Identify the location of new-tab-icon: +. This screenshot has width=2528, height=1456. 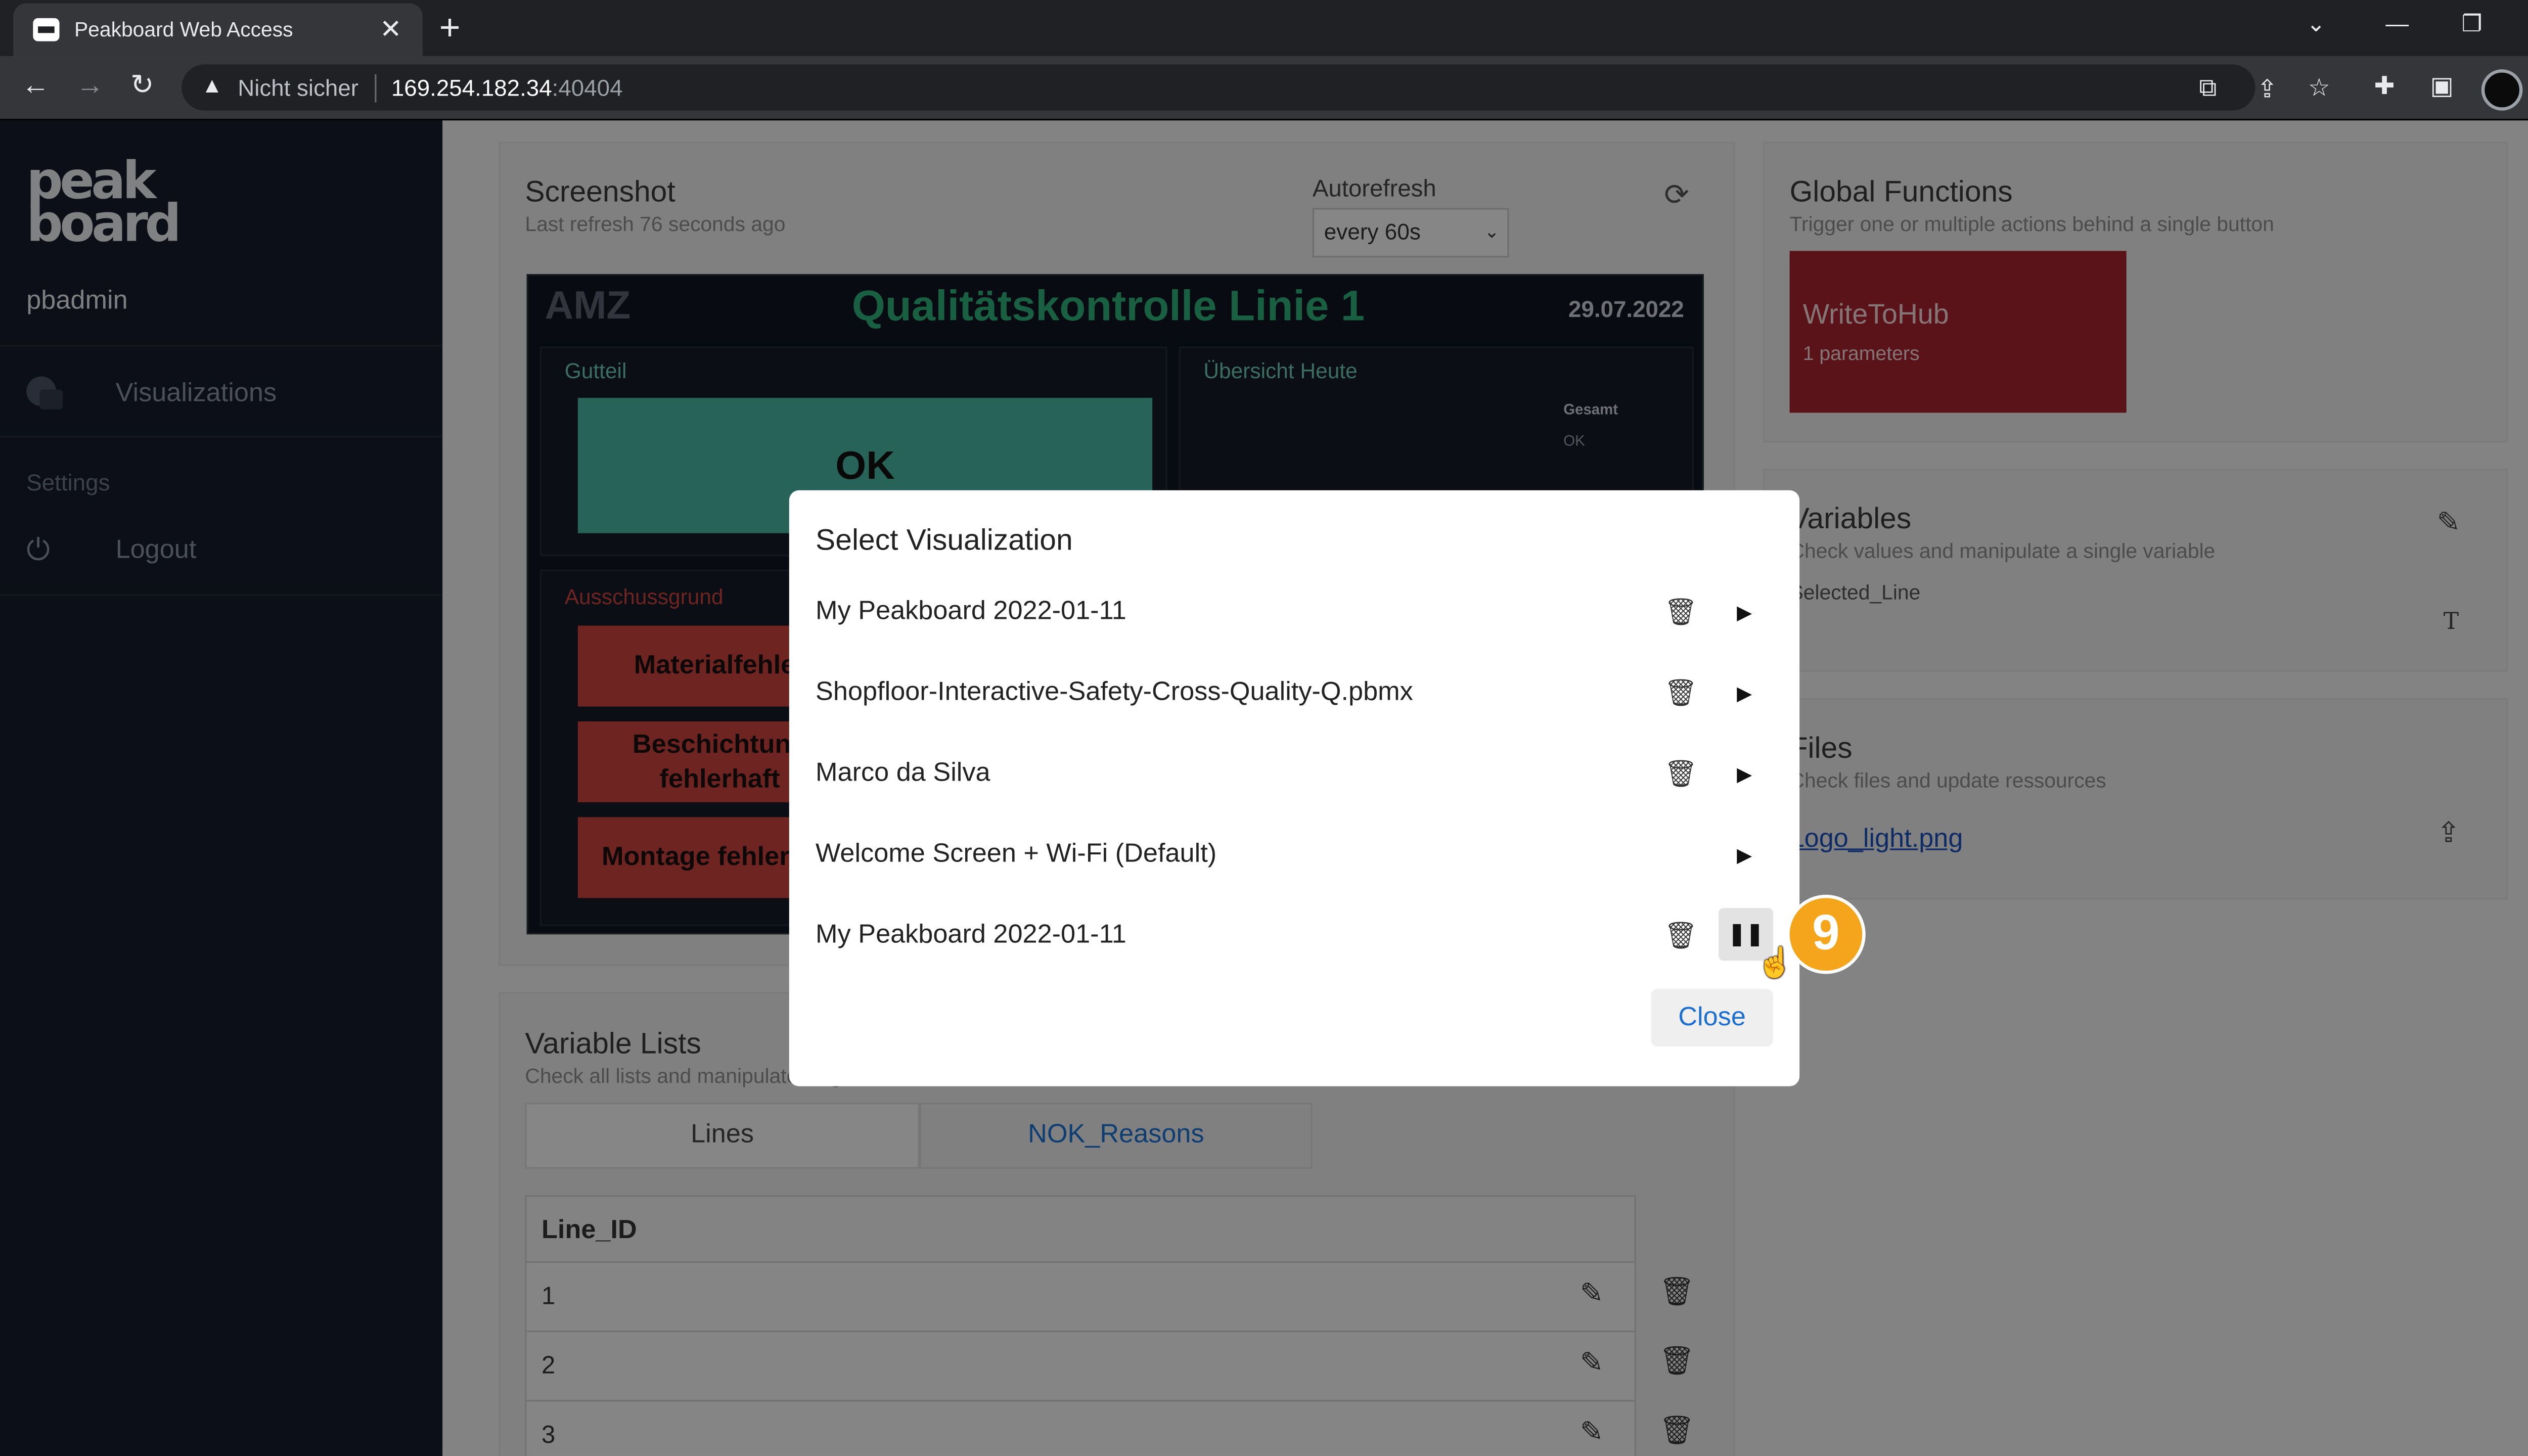
(450, 29).